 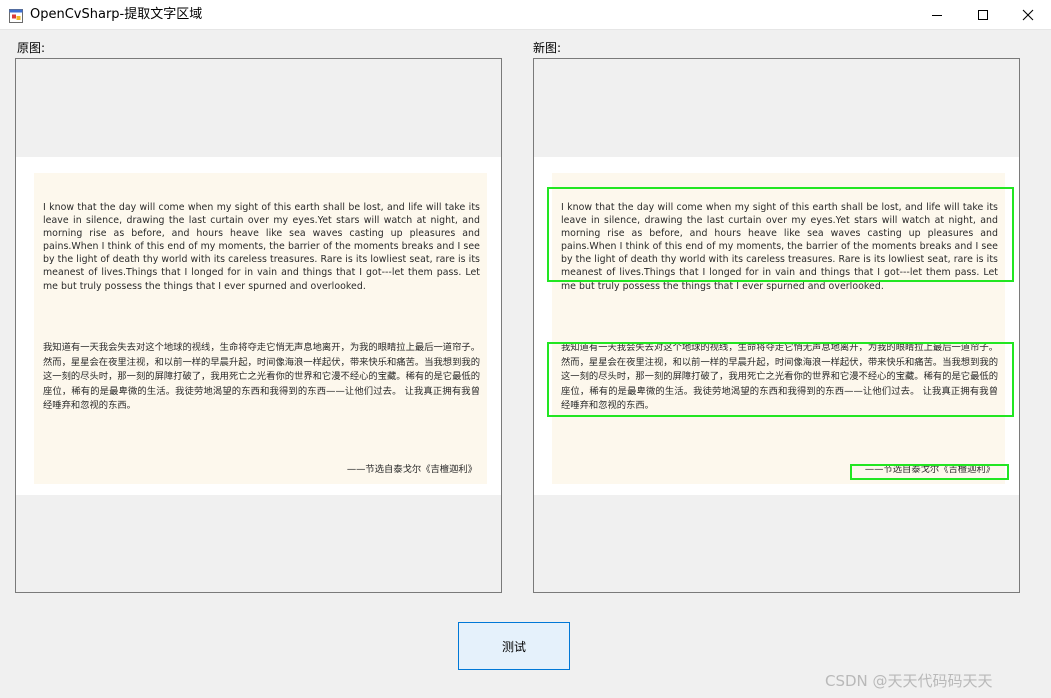 I want to click on window-title: OpenCvSharp-提取文字区域, so click(x=116, y=14).